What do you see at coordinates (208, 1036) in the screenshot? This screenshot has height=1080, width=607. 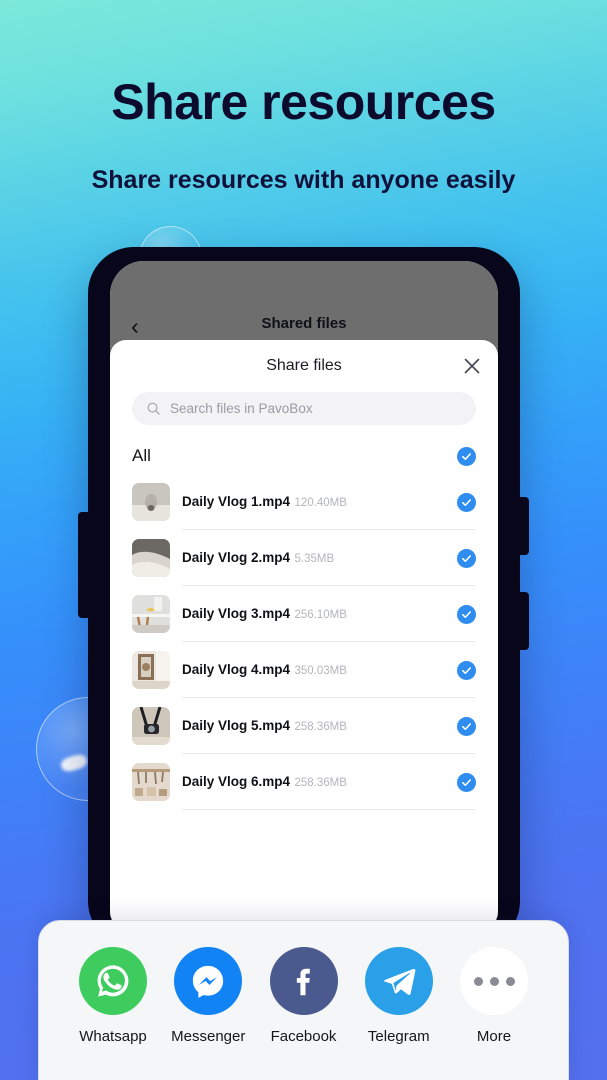 I see `share-target-label: Messenger` at bounding box center [208, 1036].